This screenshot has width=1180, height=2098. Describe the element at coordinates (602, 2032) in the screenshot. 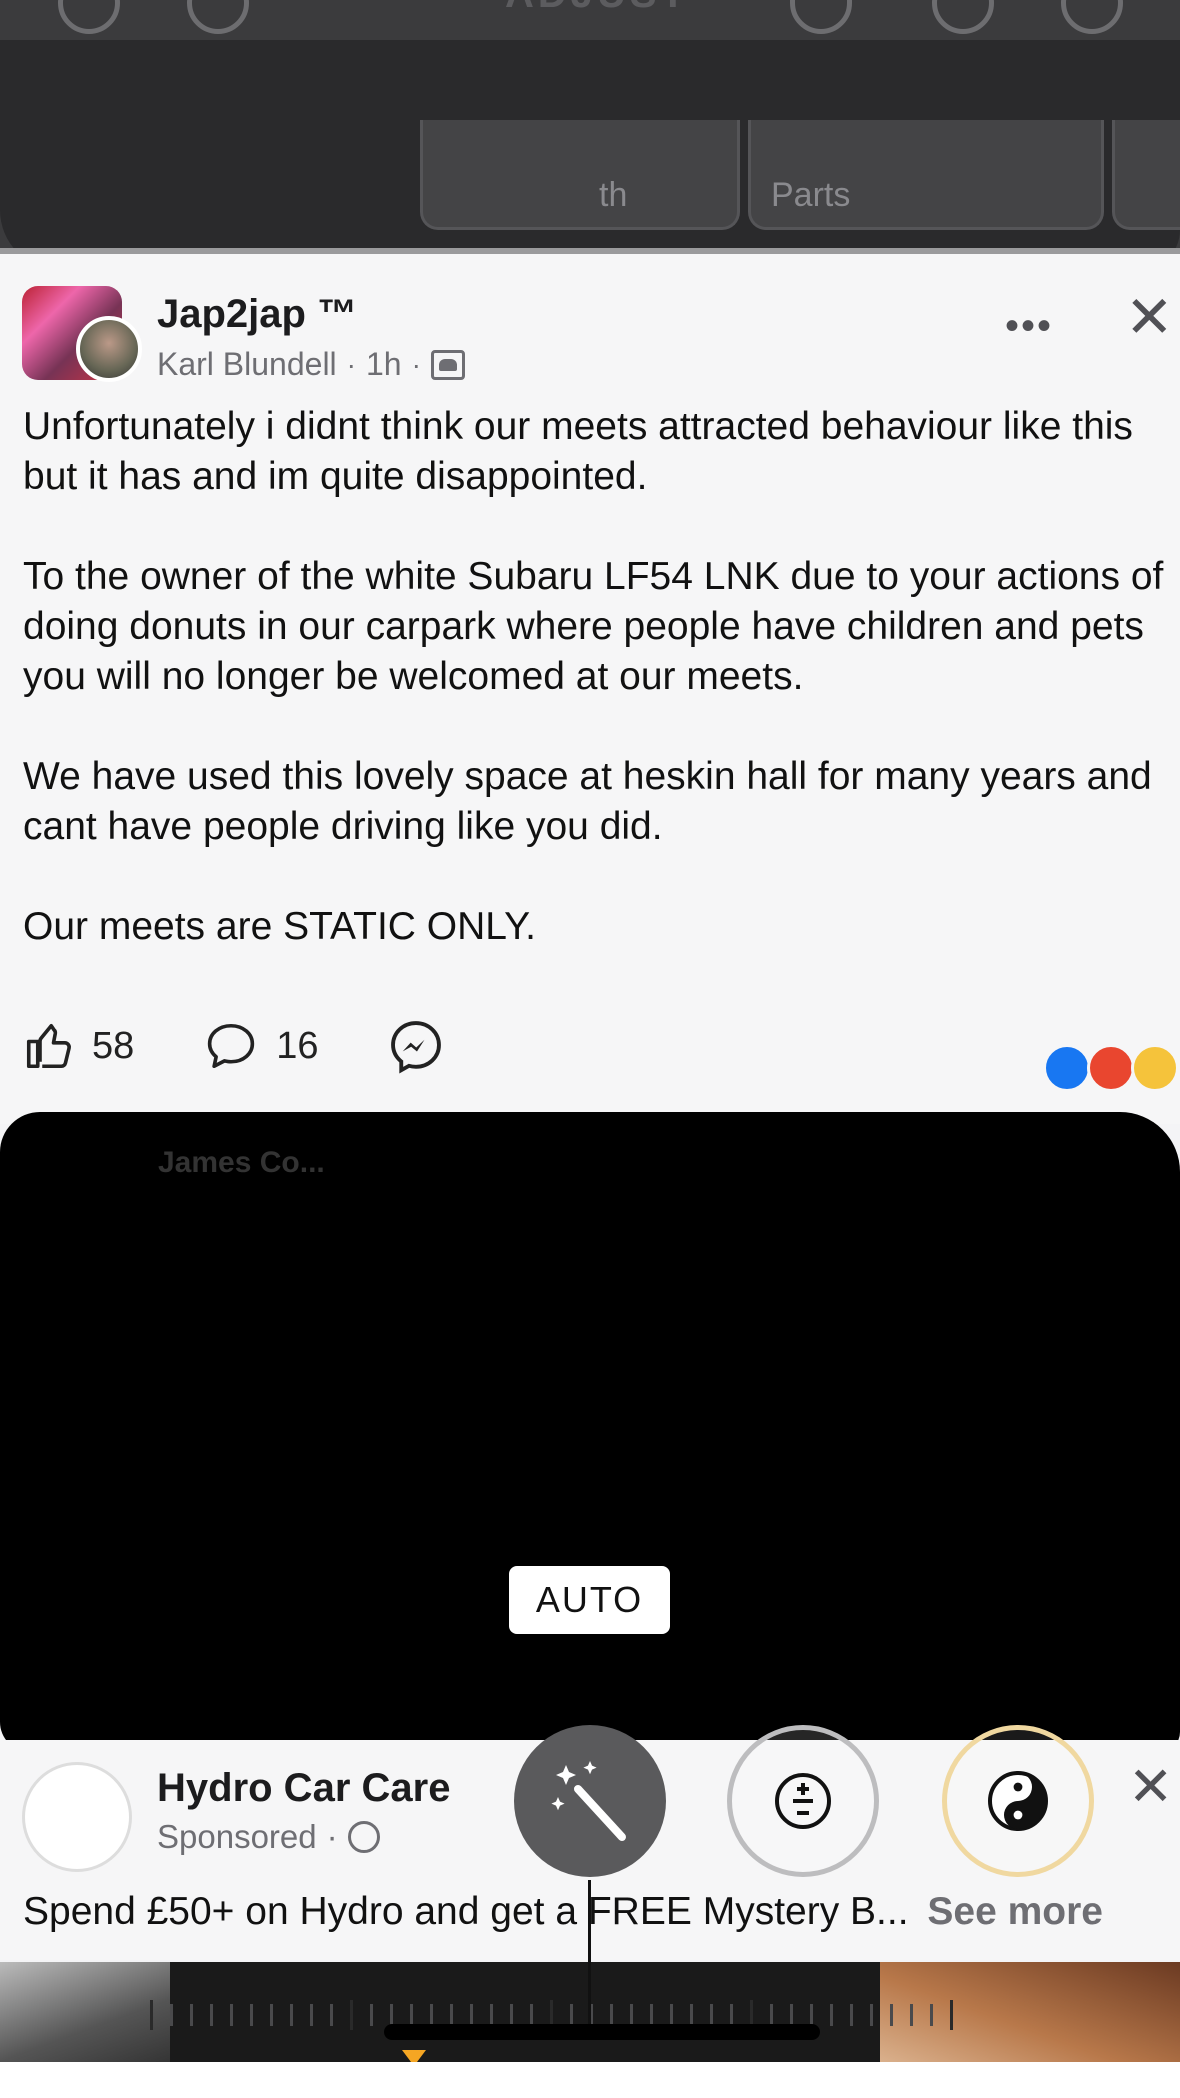

I see `home-indicator` at that location.